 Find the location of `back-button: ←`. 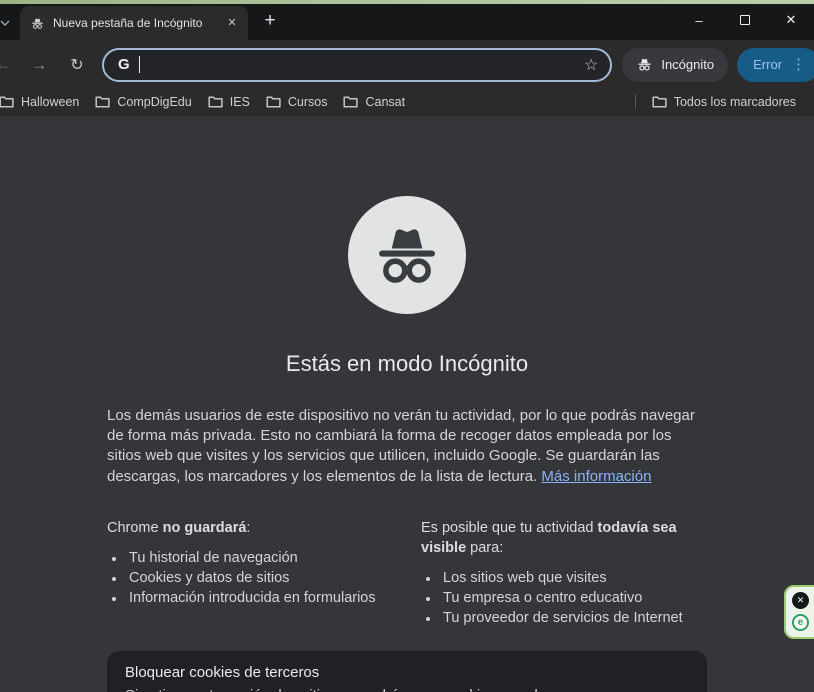

back-button: ← is located at coordinates (9, 65).